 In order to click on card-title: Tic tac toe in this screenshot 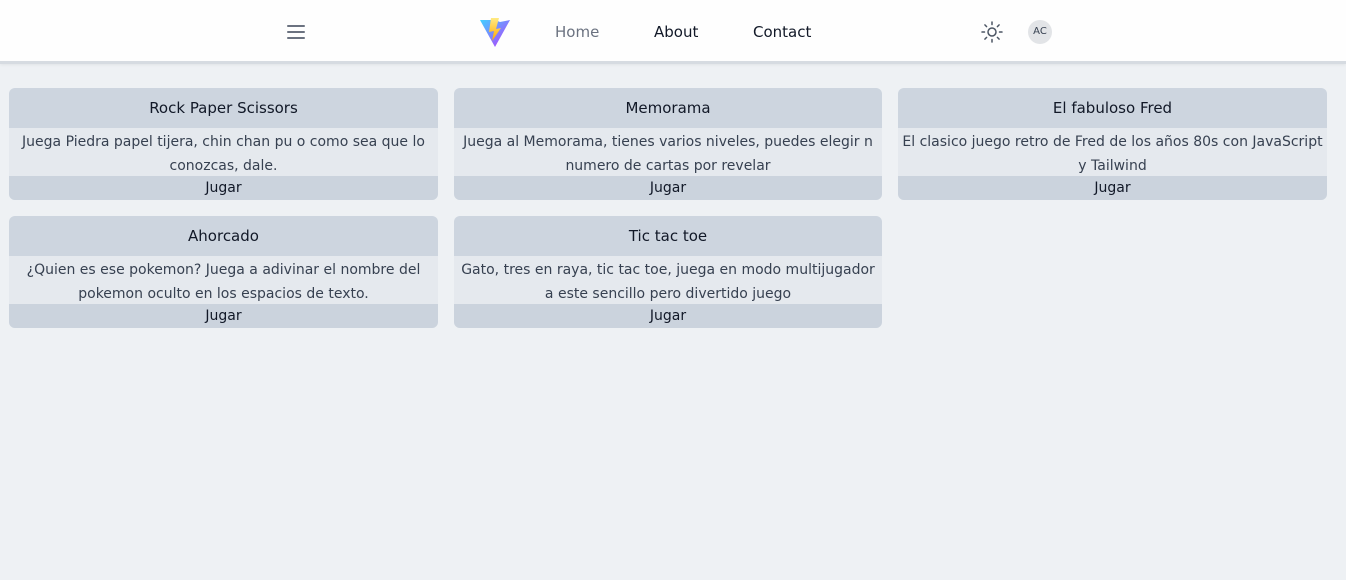, I will do `click(668, 236)`.